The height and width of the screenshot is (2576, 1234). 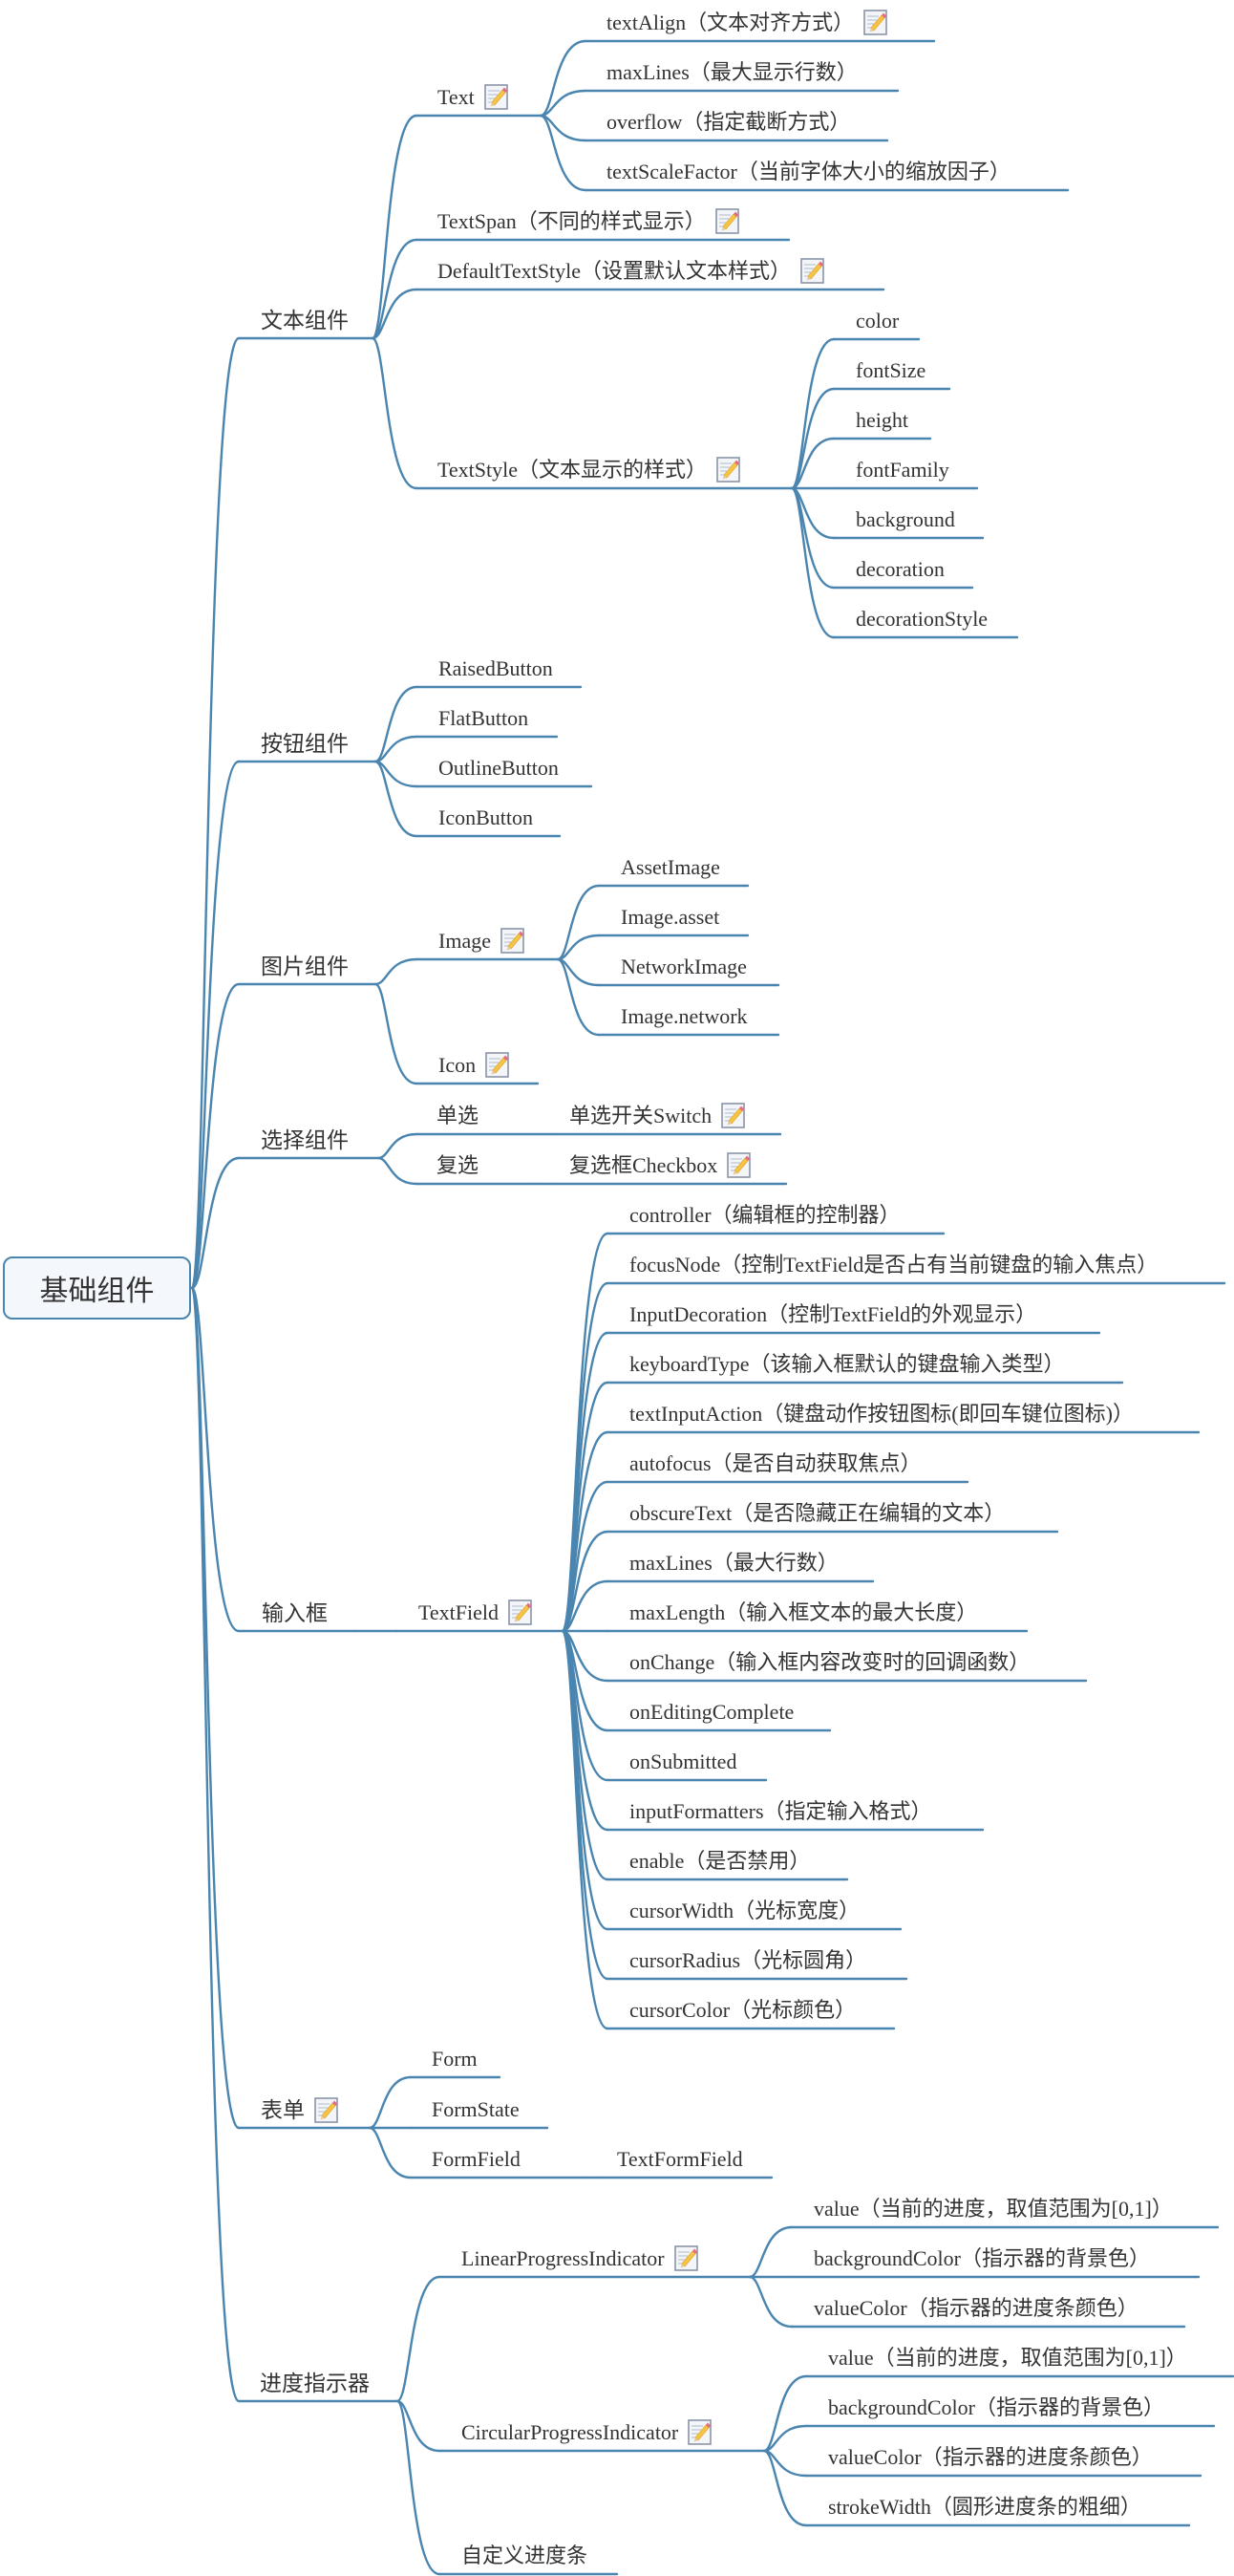 What do you see at coordinates (922, 619) in the screenshot?
I see `topic-decoration-style: decorationStyle` at bounding box center [922, 619].